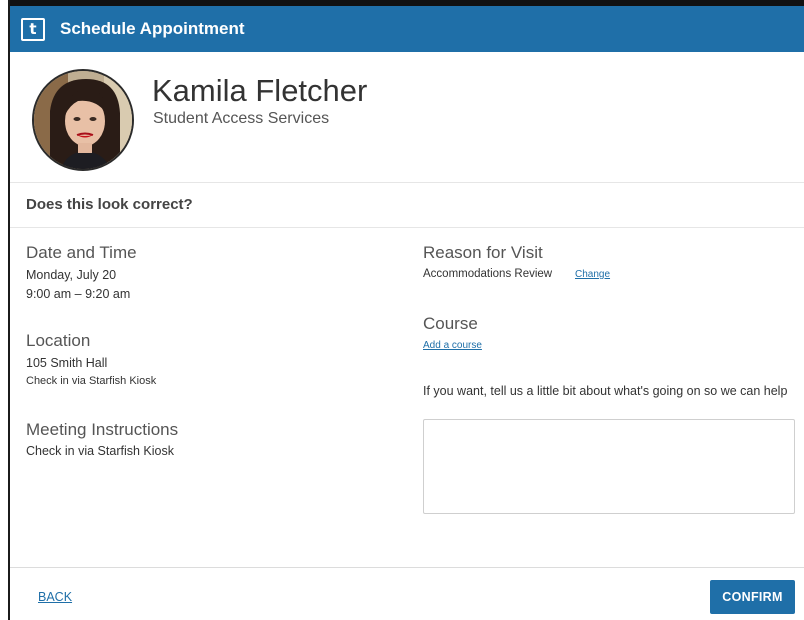 The width and height of the screenshot is (804, 620). Describe the element at coordinates (592, 275) in the screenshot. I see `change-reason-link: Change` at that location.